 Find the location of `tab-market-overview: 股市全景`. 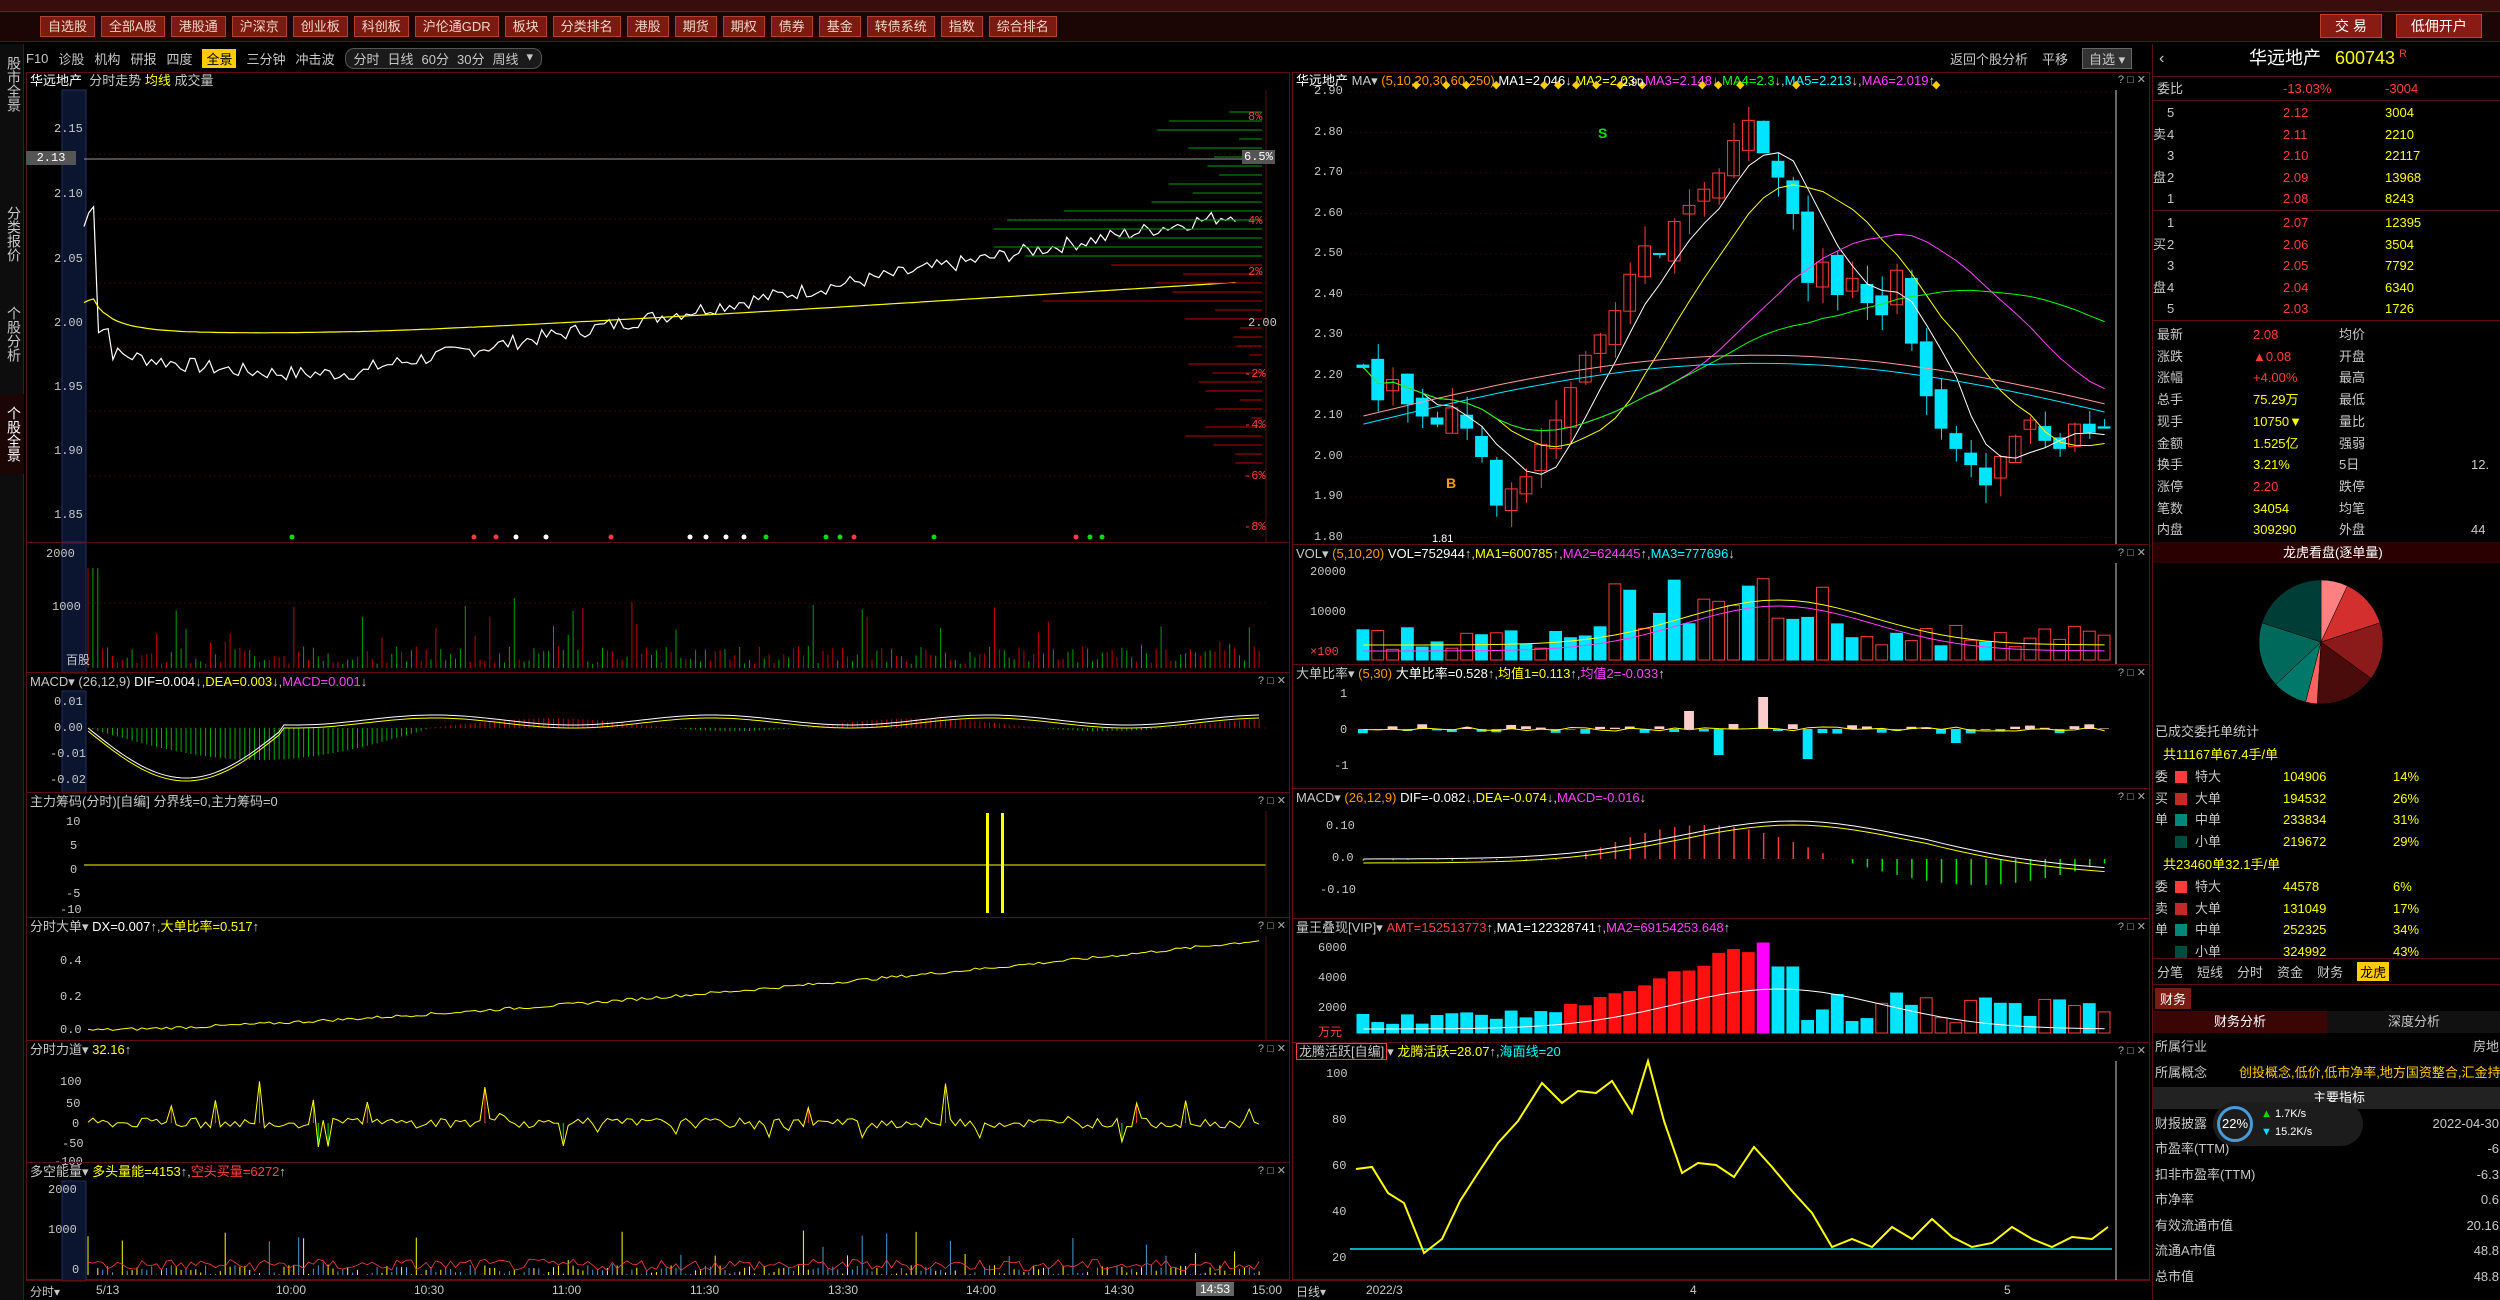

tab-market-overview: 股市全景 is located at coordinates (12, 84).